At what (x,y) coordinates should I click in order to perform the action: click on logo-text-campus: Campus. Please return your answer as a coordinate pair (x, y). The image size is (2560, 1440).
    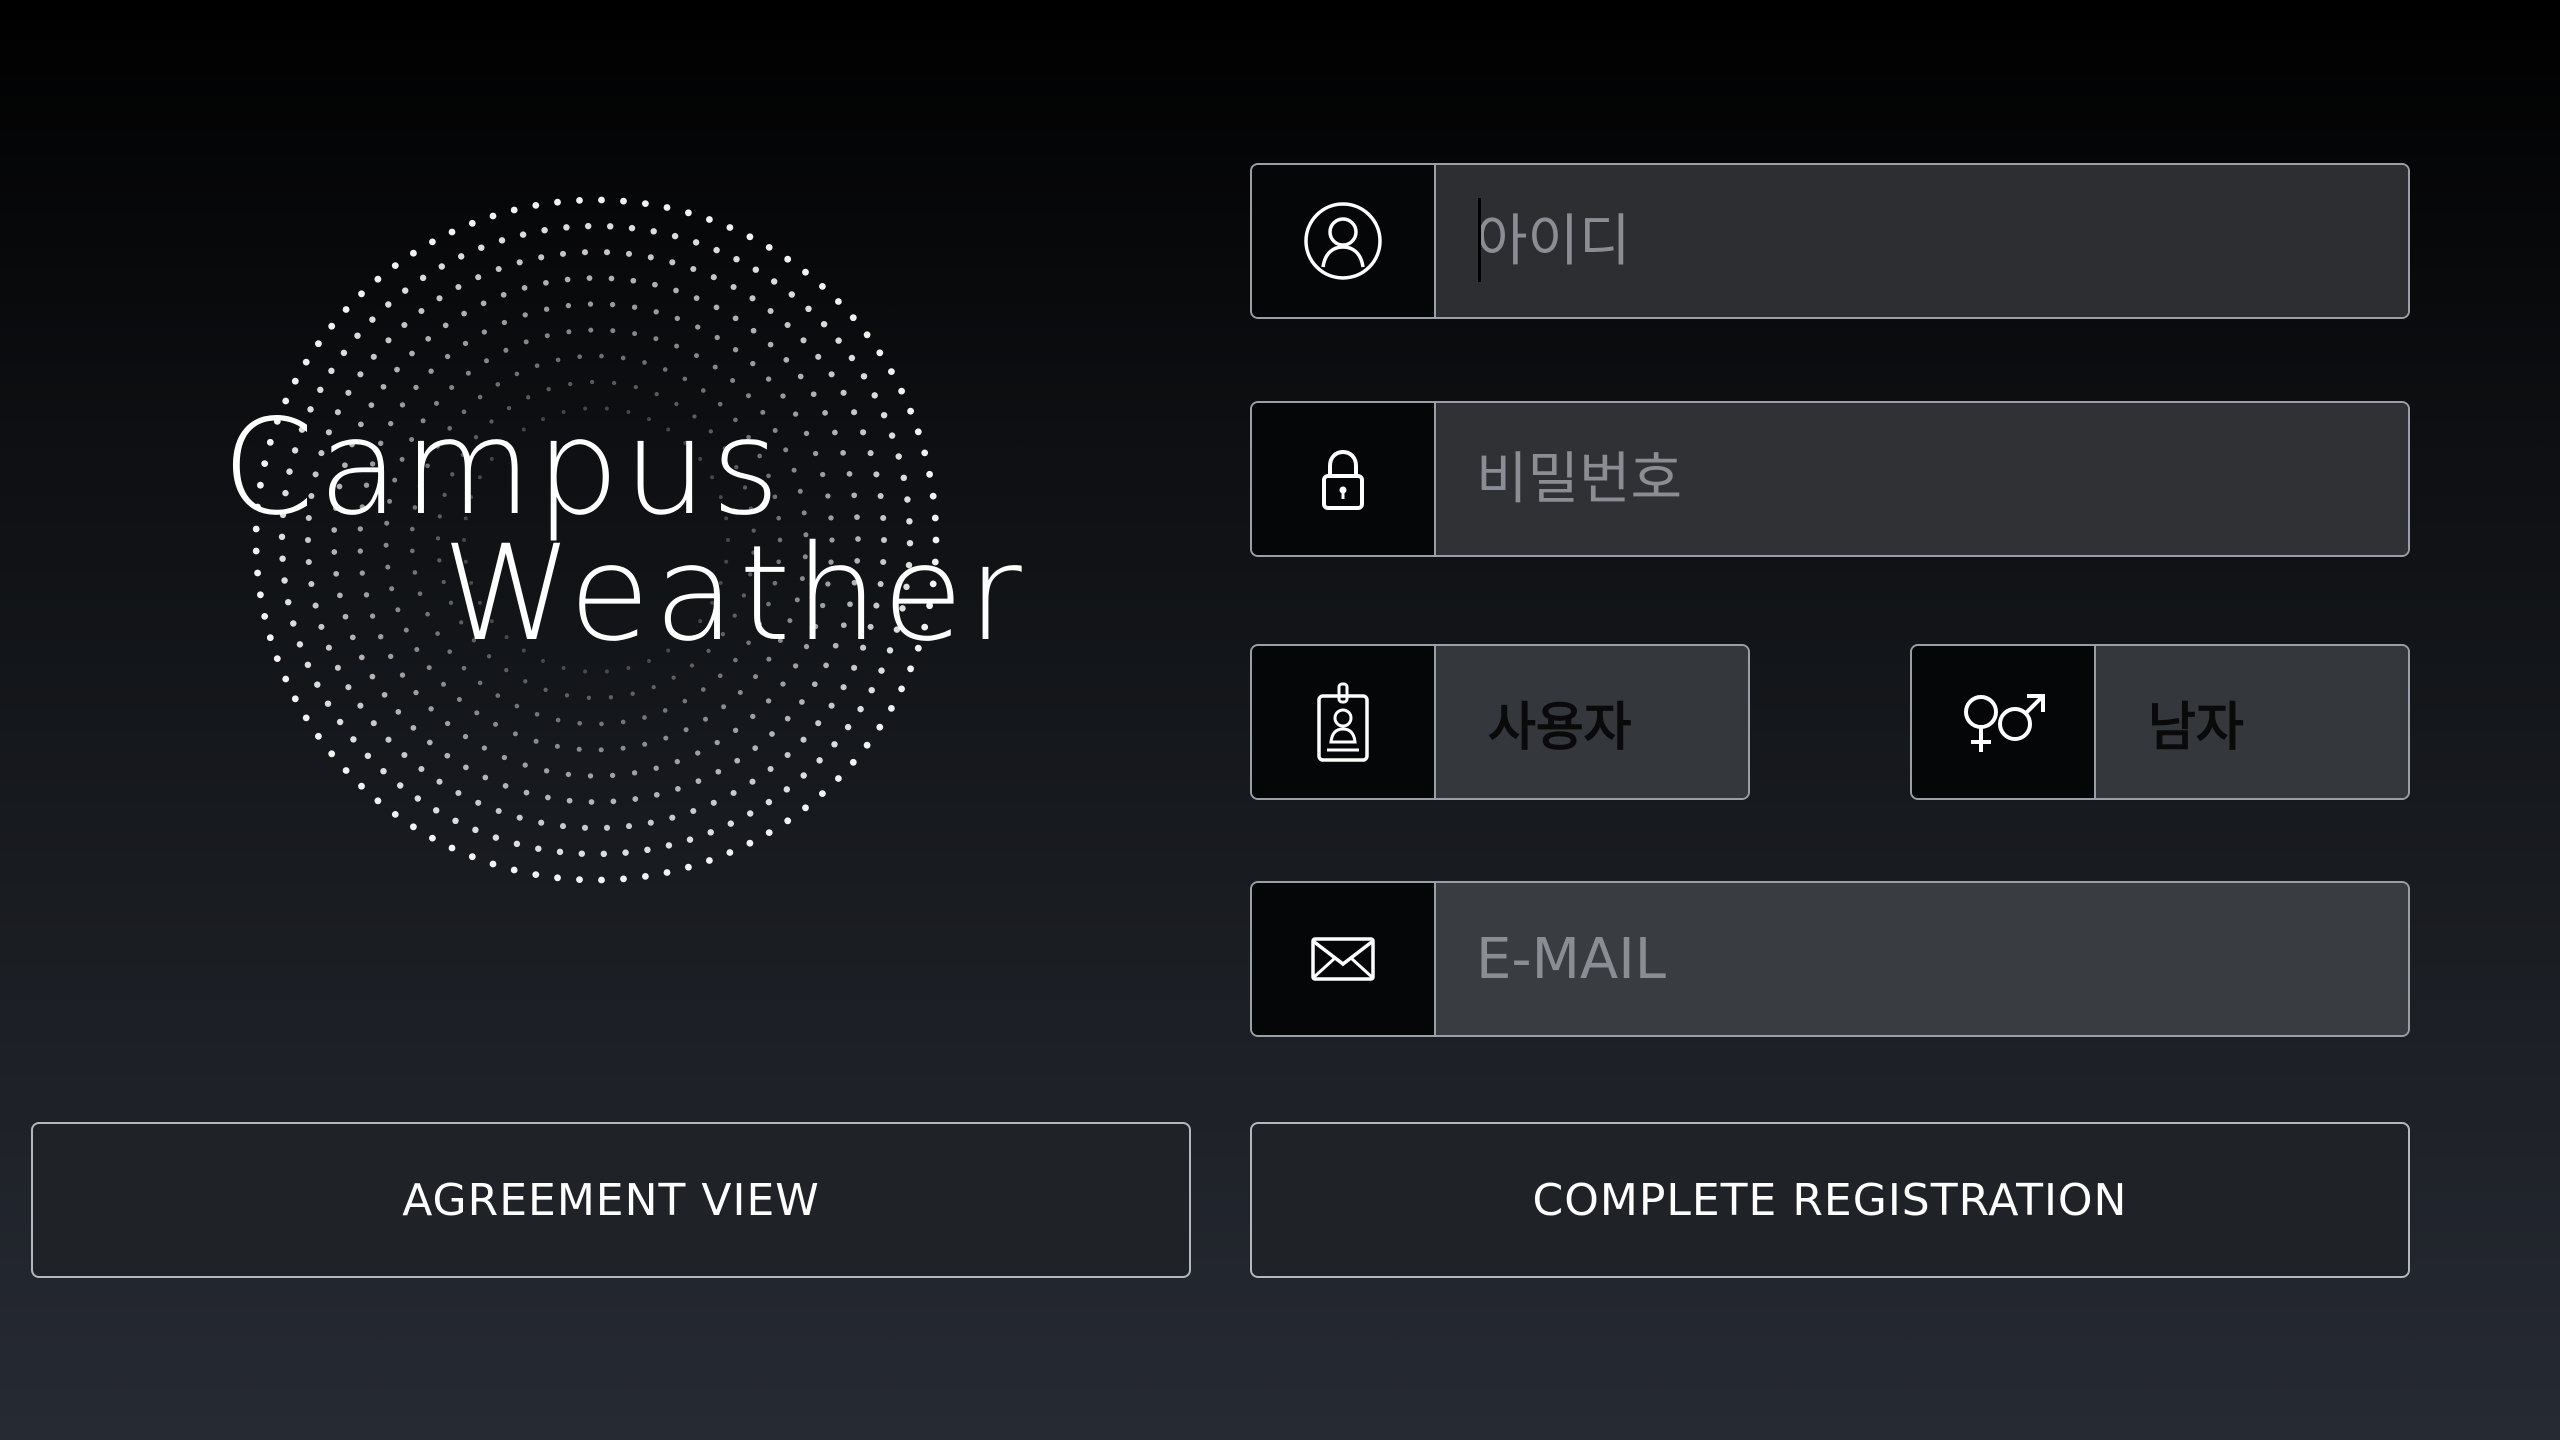
    Looking at the image, I should click on (503, 468).